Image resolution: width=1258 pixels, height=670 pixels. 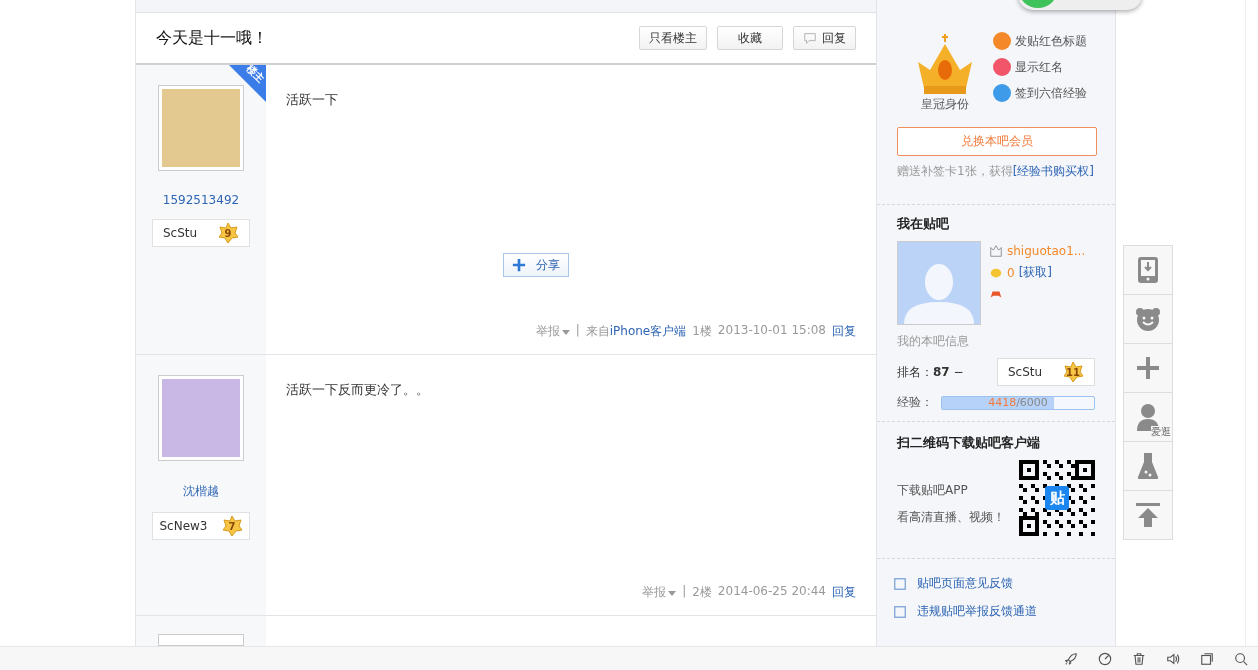 I want to click on thread-action-button: 收藏, so click(x=750, y=38).